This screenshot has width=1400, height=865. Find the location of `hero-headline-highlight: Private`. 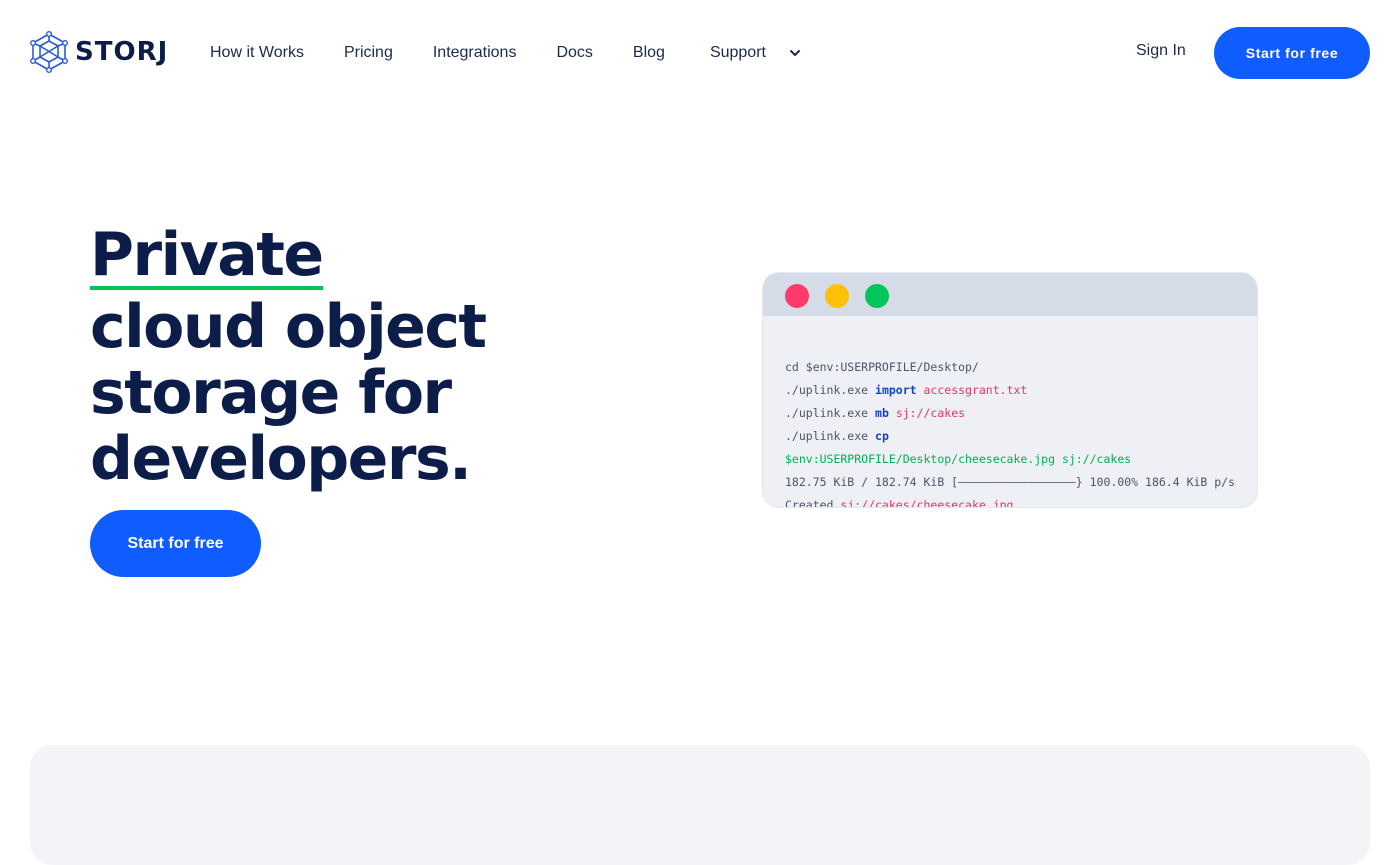

hero-headline-highlight: Private is located at coordinates (207, 255).